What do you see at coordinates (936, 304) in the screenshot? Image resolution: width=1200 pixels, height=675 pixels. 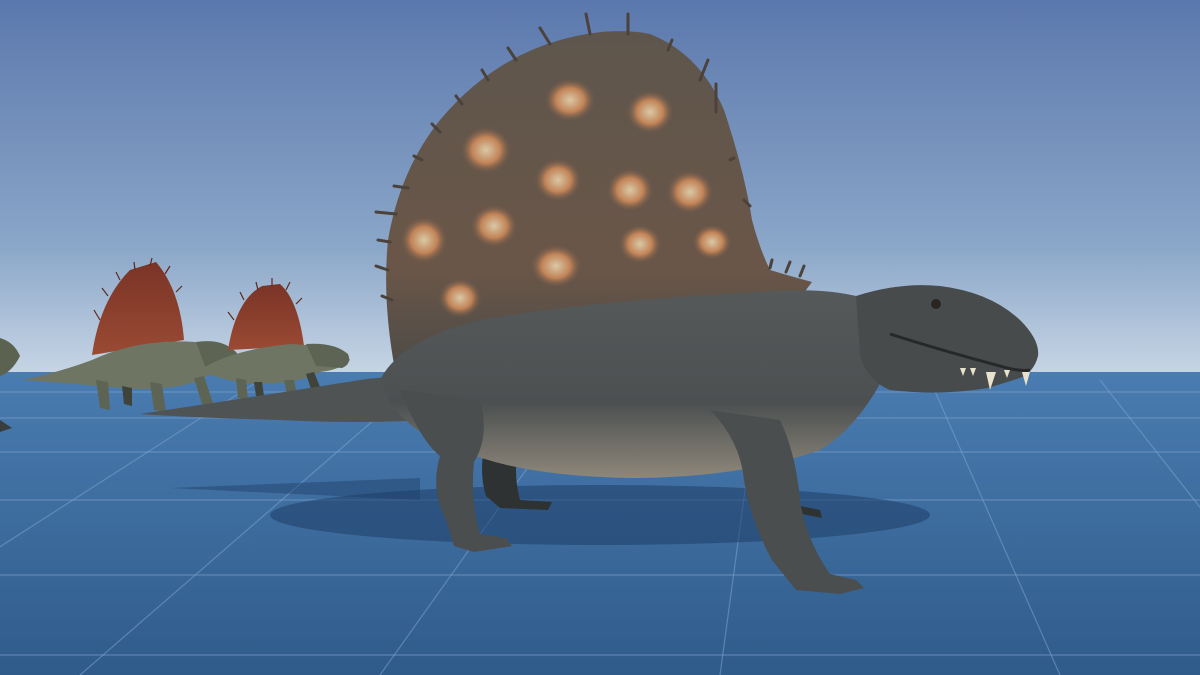 I see `eye` at bounding box center [936, 304].